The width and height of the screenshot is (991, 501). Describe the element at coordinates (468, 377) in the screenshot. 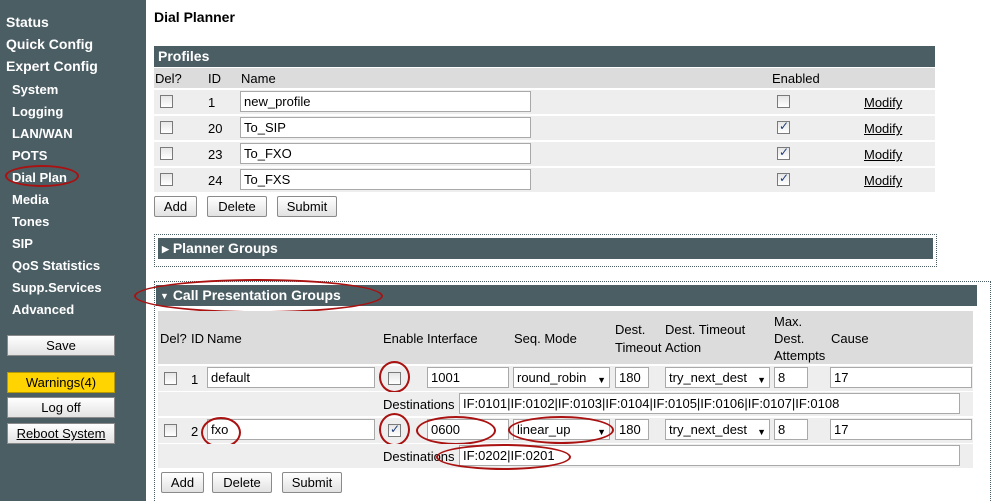

I see `cpg-interface-input: 1001` at that location.